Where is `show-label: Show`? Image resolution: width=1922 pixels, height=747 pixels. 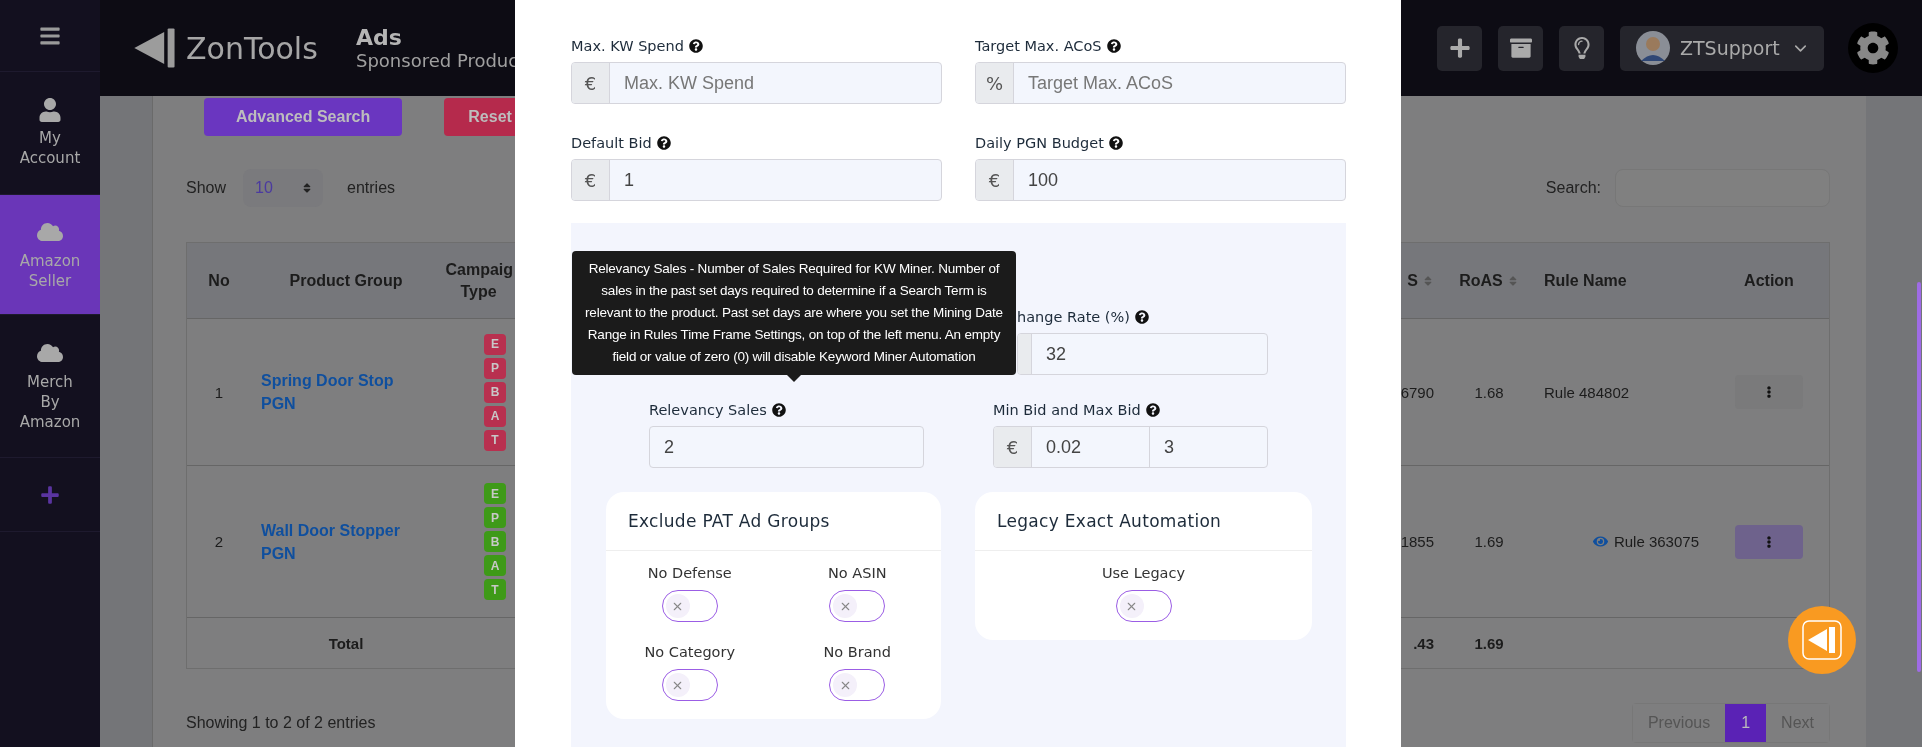 show-label: Show is located at coordinates (206, 188).